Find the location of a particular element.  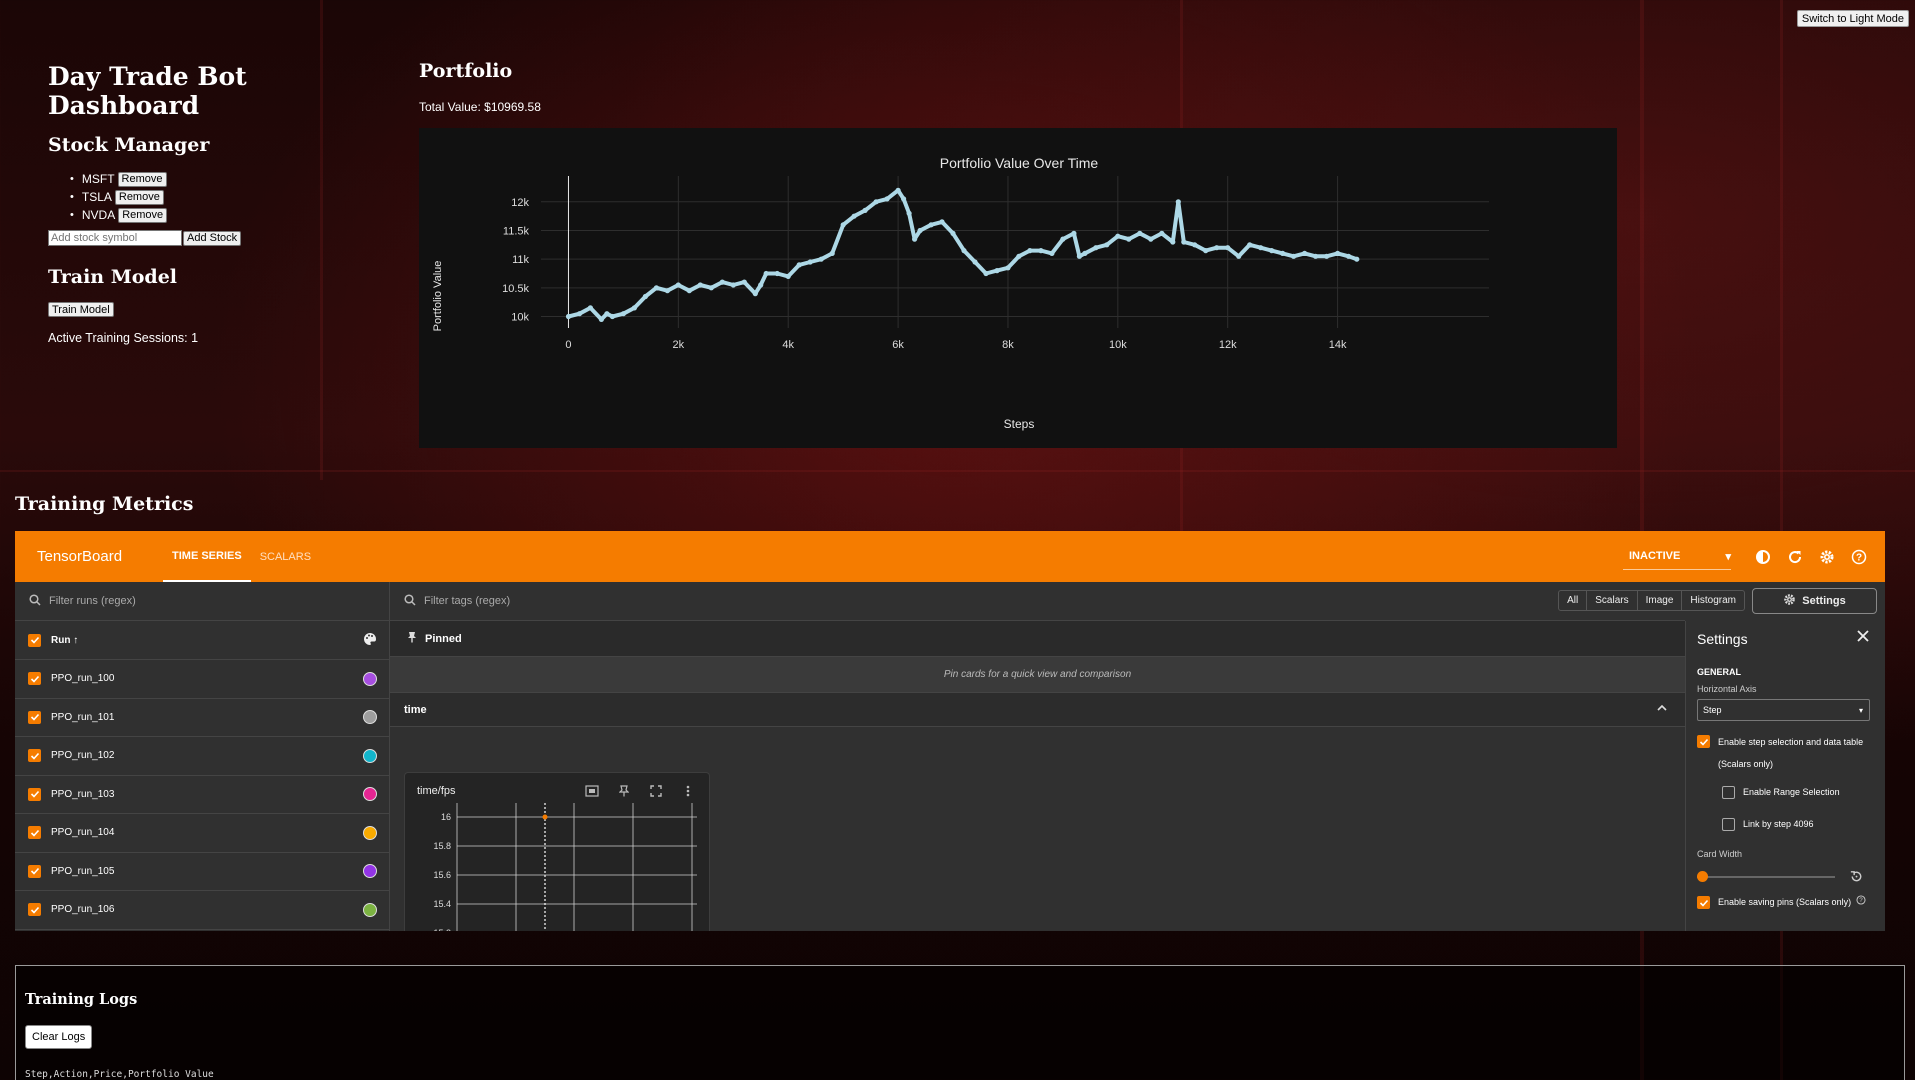

saving-pins-option: Enable saving pins (Scalars only) ? is located at coordinates (1791, 902).